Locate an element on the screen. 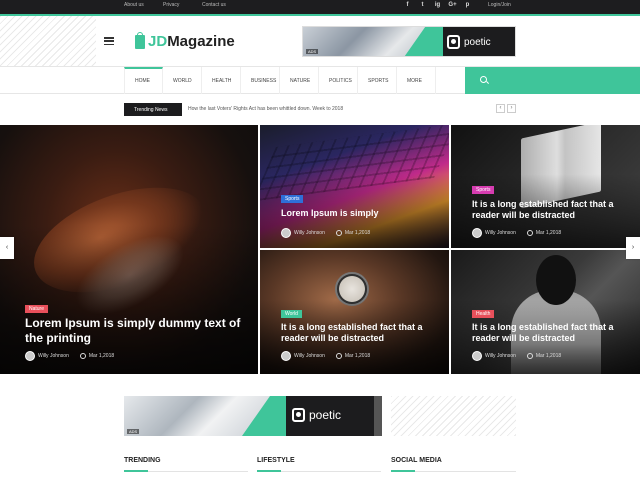 The width and height of the screenshot is (640, 480). instagram-icon: ig is located at coordinates (437, 5).